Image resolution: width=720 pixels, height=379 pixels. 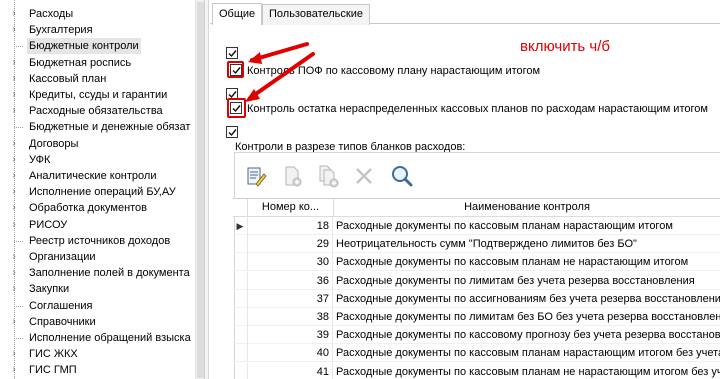 I want to click on new-document-icon, so click(x=293, y=176).